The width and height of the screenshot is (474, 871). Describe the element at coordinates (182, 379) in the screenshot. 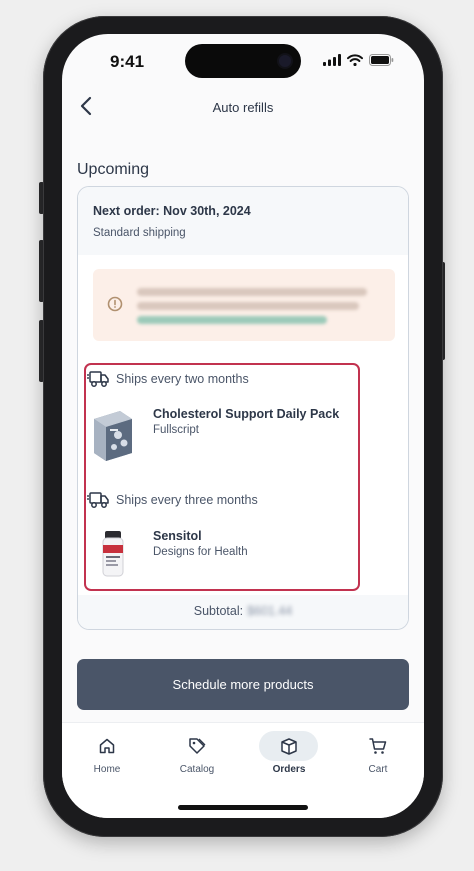

I see `shipping-frequency-label: Ships every two months` at that location.